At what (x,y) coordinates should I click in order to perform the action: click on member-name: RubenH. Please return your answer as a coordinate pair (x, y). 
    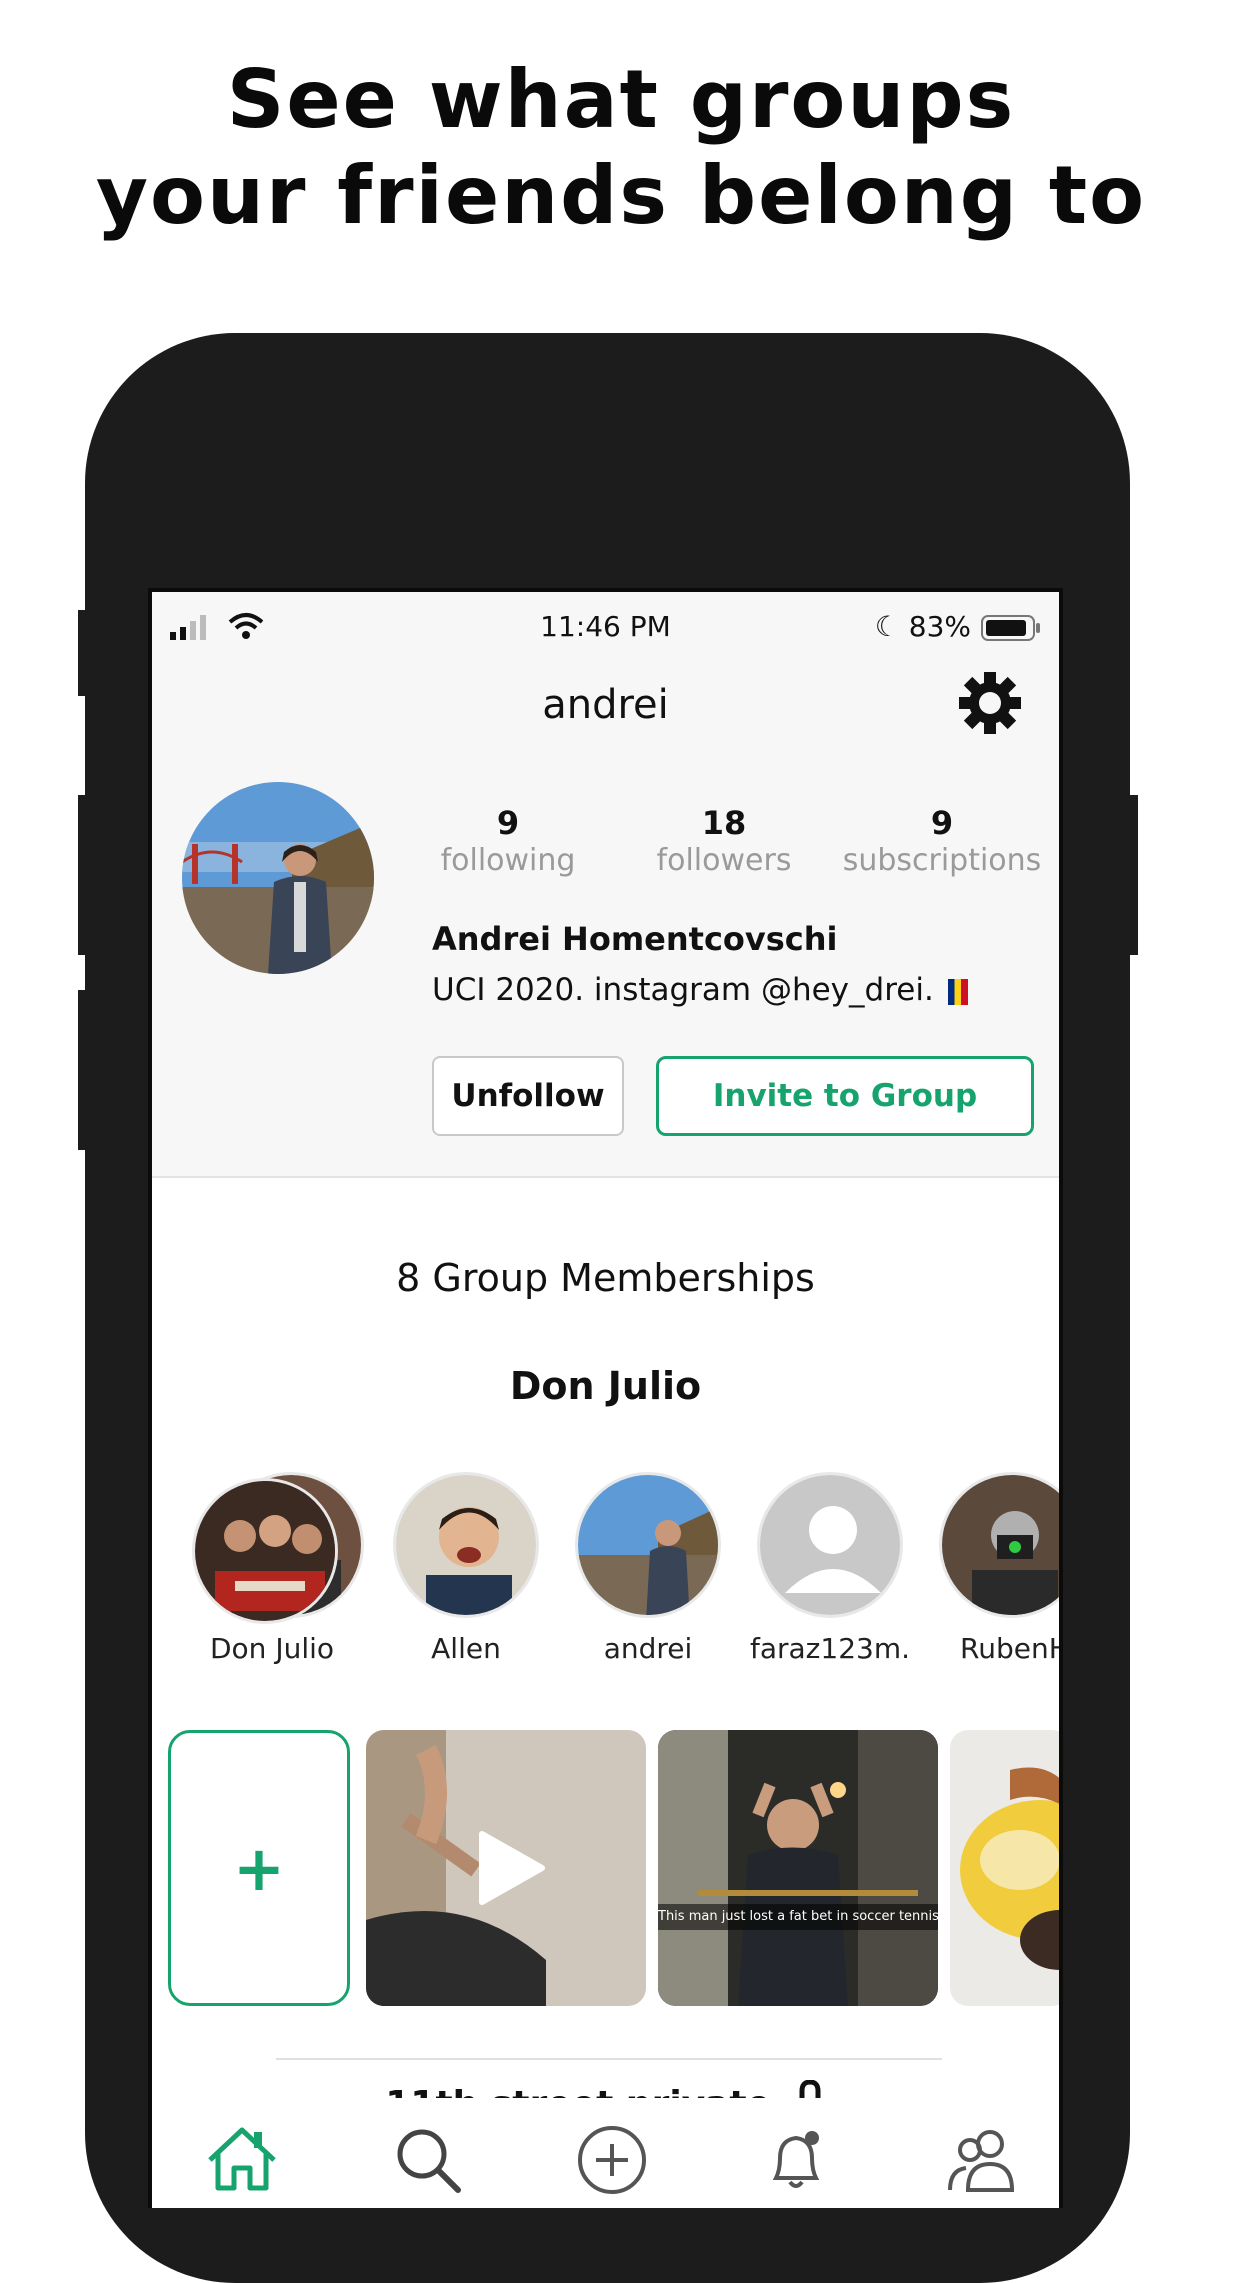
    Looking at the image, I should click on (1011, 1648).